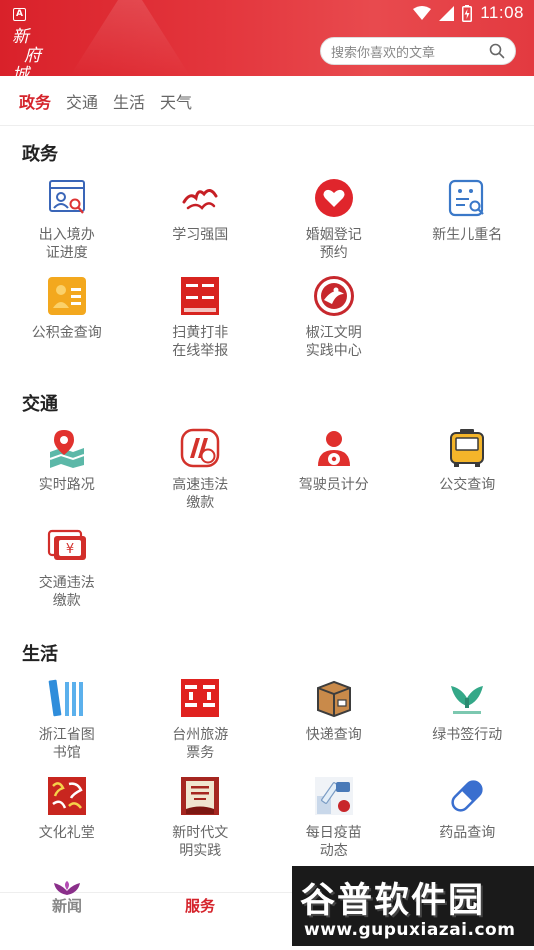  I want to click on service-exit-entry-progress: 出入境办 证进度, so click(67, 222).